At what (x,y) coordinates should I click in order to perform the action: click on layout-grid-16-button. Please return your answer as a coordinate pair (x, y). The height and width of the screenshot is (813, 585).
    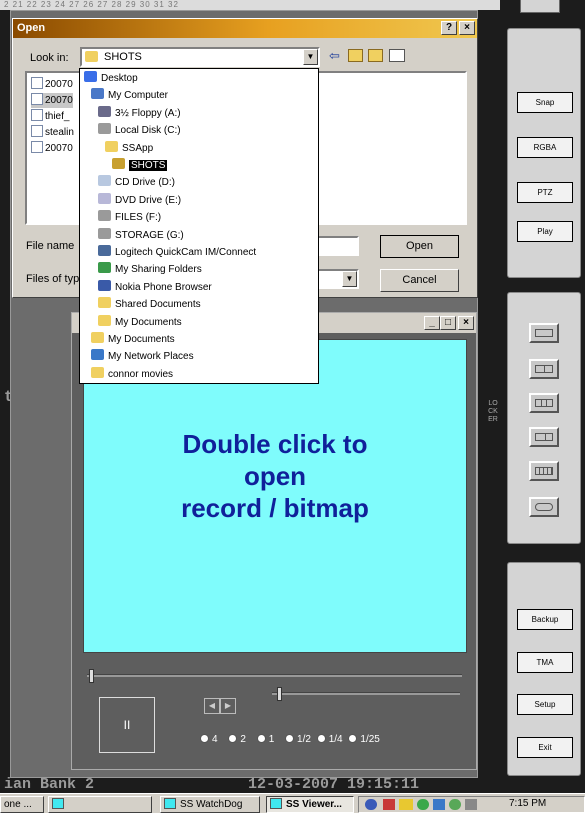
    Looking at the image, I should click on (544, 471).